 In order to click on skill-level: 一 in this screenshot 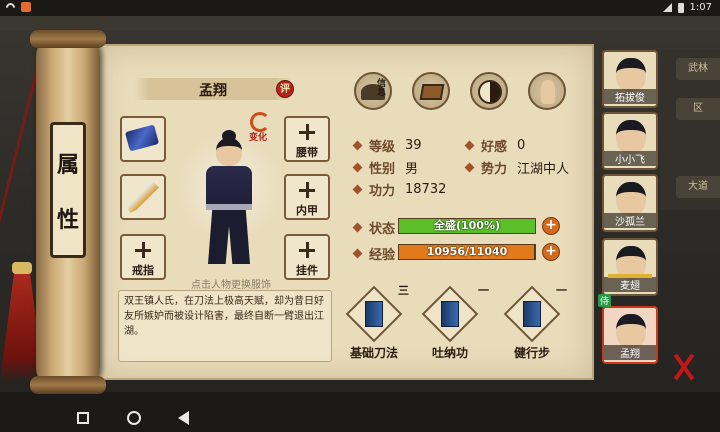, I will do `click(561, 290)`.